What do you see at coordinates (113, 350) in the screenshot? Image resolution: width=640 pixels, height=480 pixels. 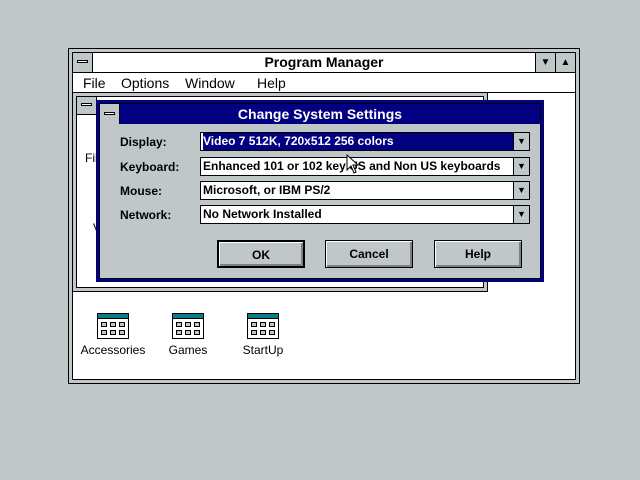 I see `icon-label: Accessories` at bounding box center [113, 350].